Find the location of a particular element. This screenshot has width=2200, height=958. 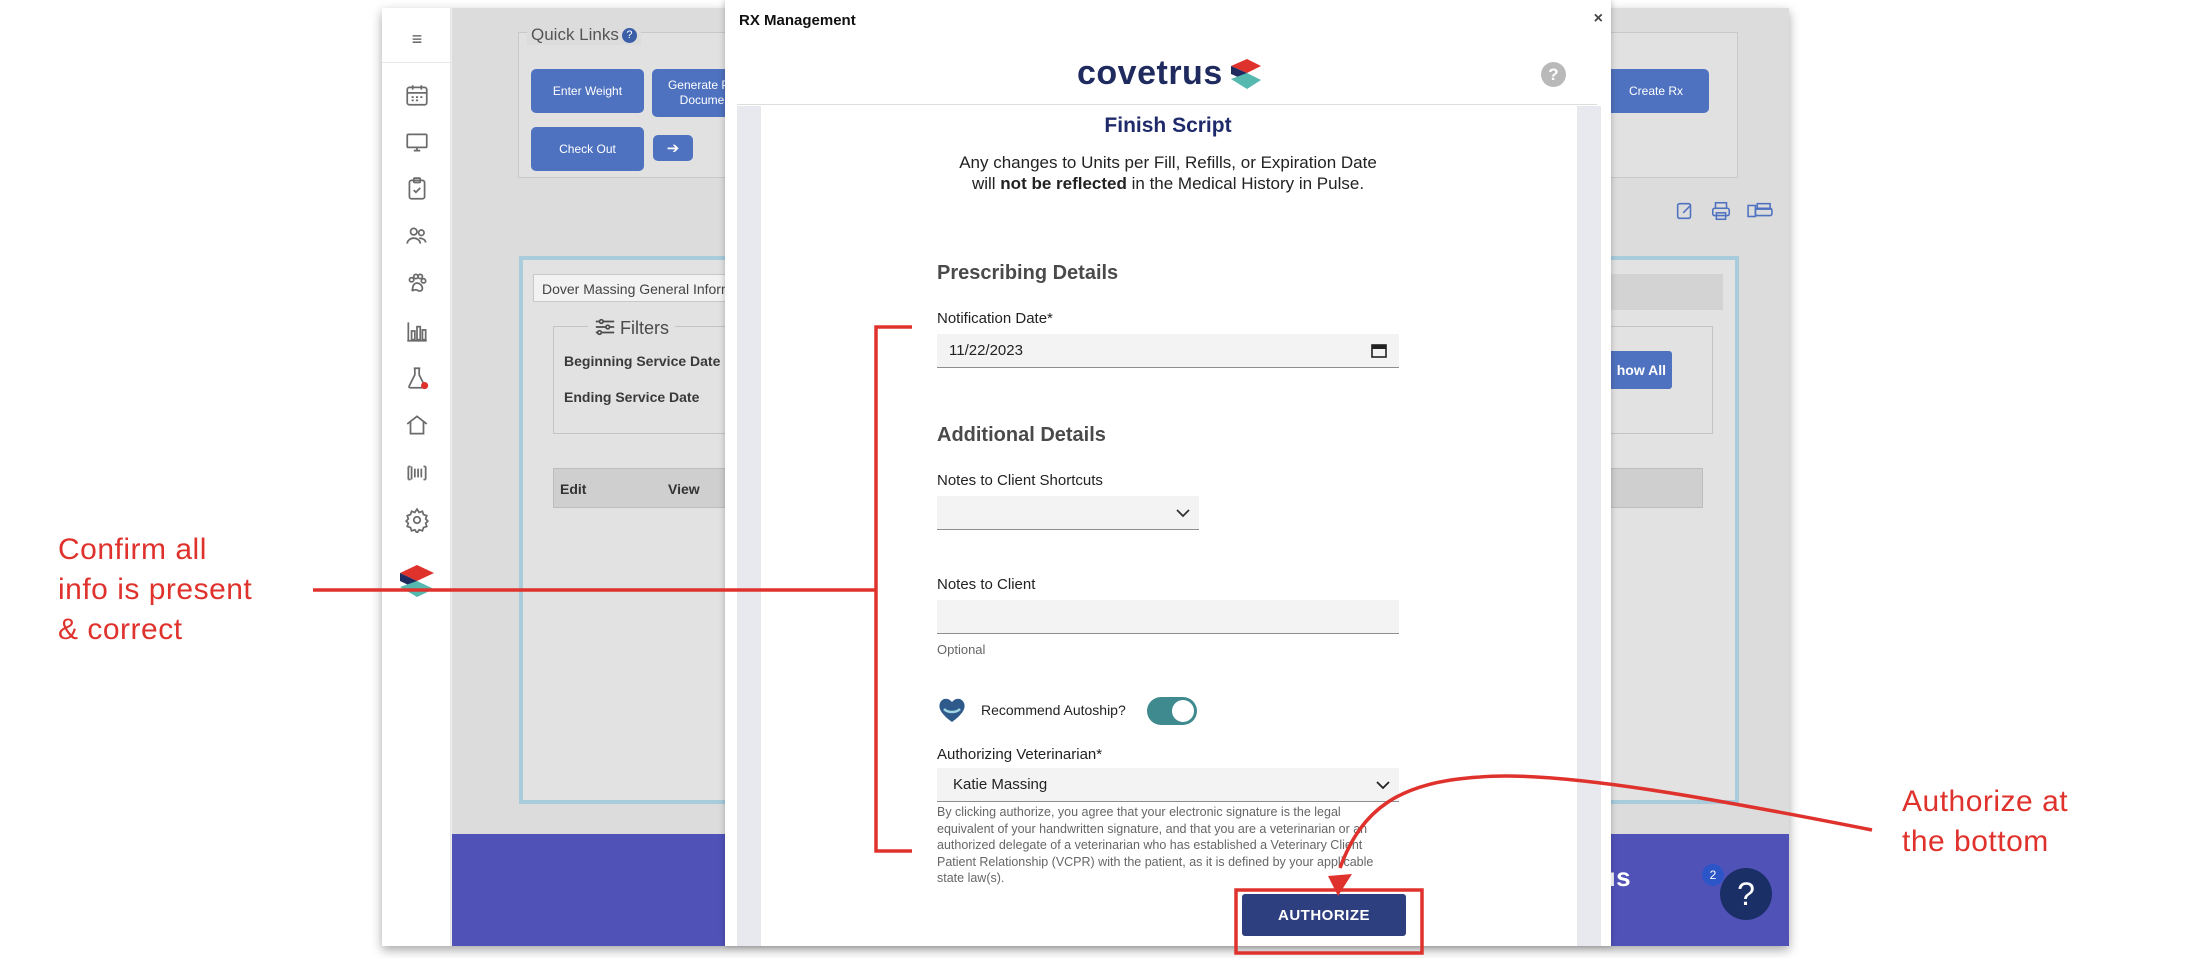

column-header-edit: Edit is located at coordinates (573, 489).